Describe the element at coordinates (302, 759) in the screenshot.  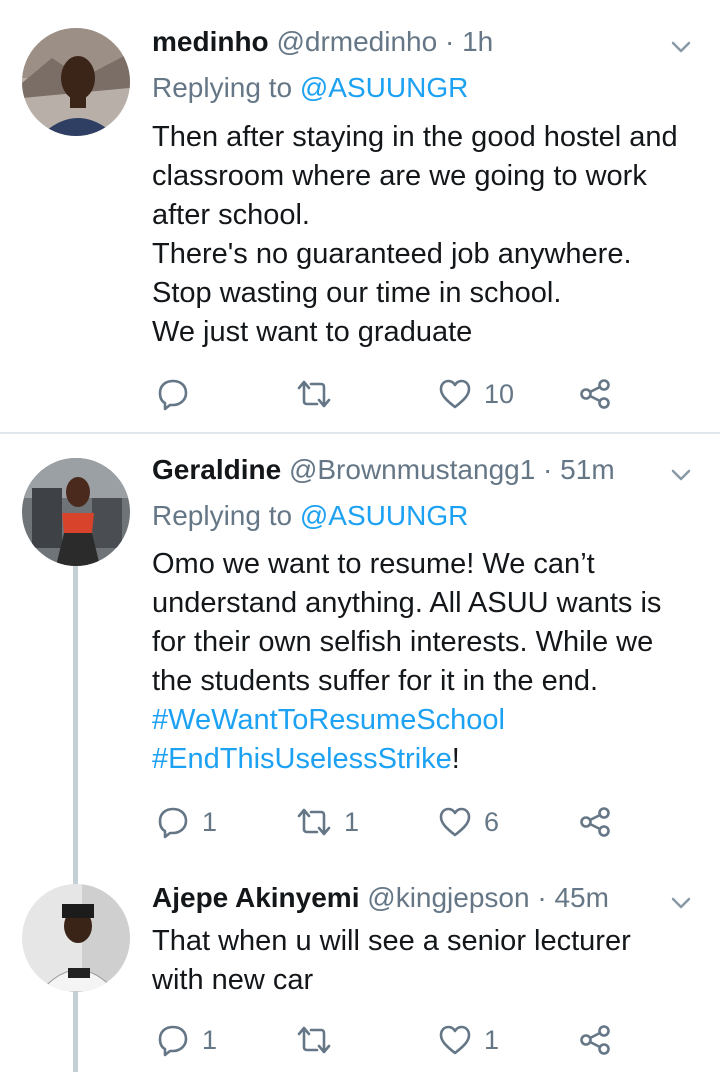
I see `hashtag-link: #EndThisUselessStrike` at that location.